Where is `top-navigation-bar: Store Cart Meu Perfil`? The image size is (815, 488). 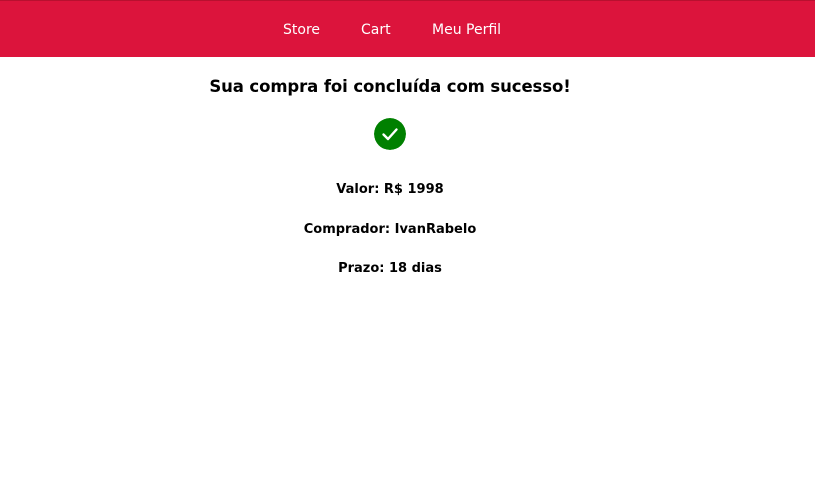 top-navigation-bar: Store Cart Meu Perfil is located at coordinates (407, 28).